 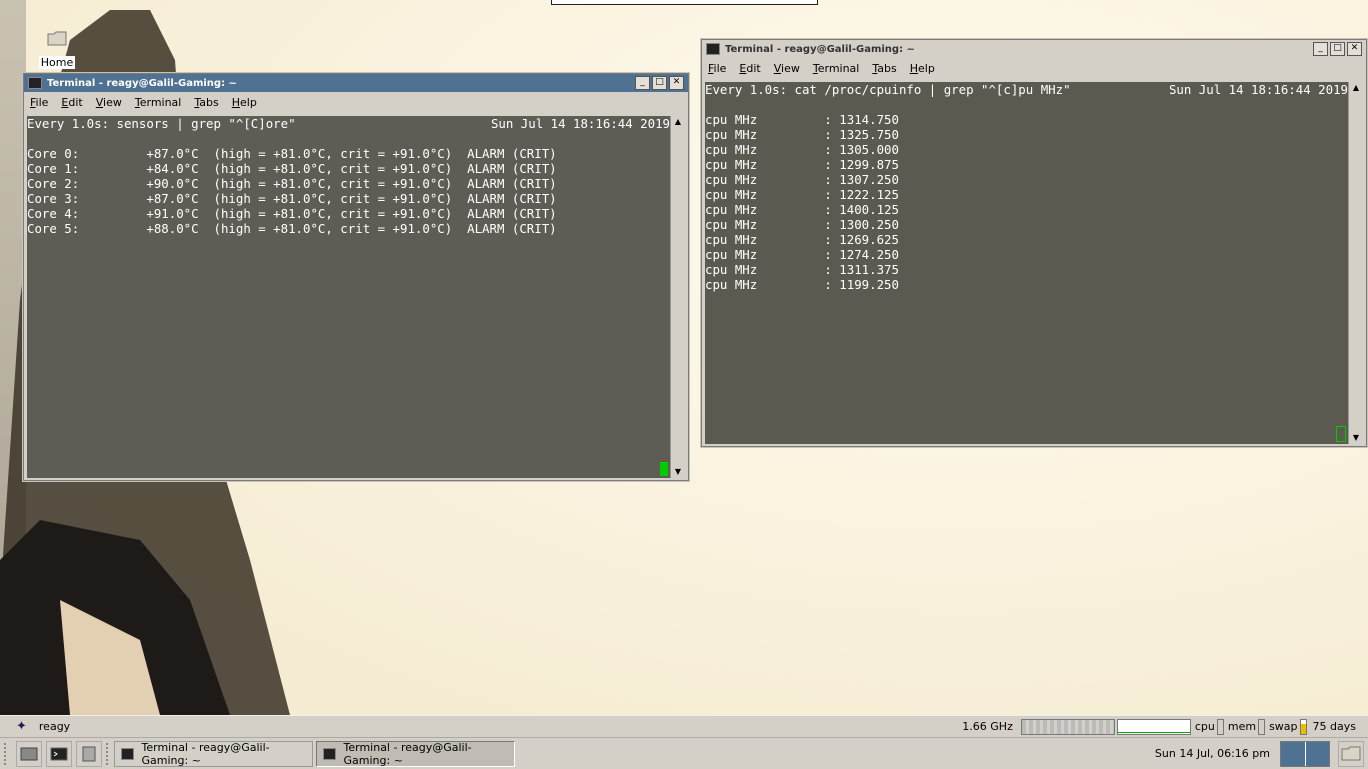 I want to click on panel-separator, so click(x=110, y=753).